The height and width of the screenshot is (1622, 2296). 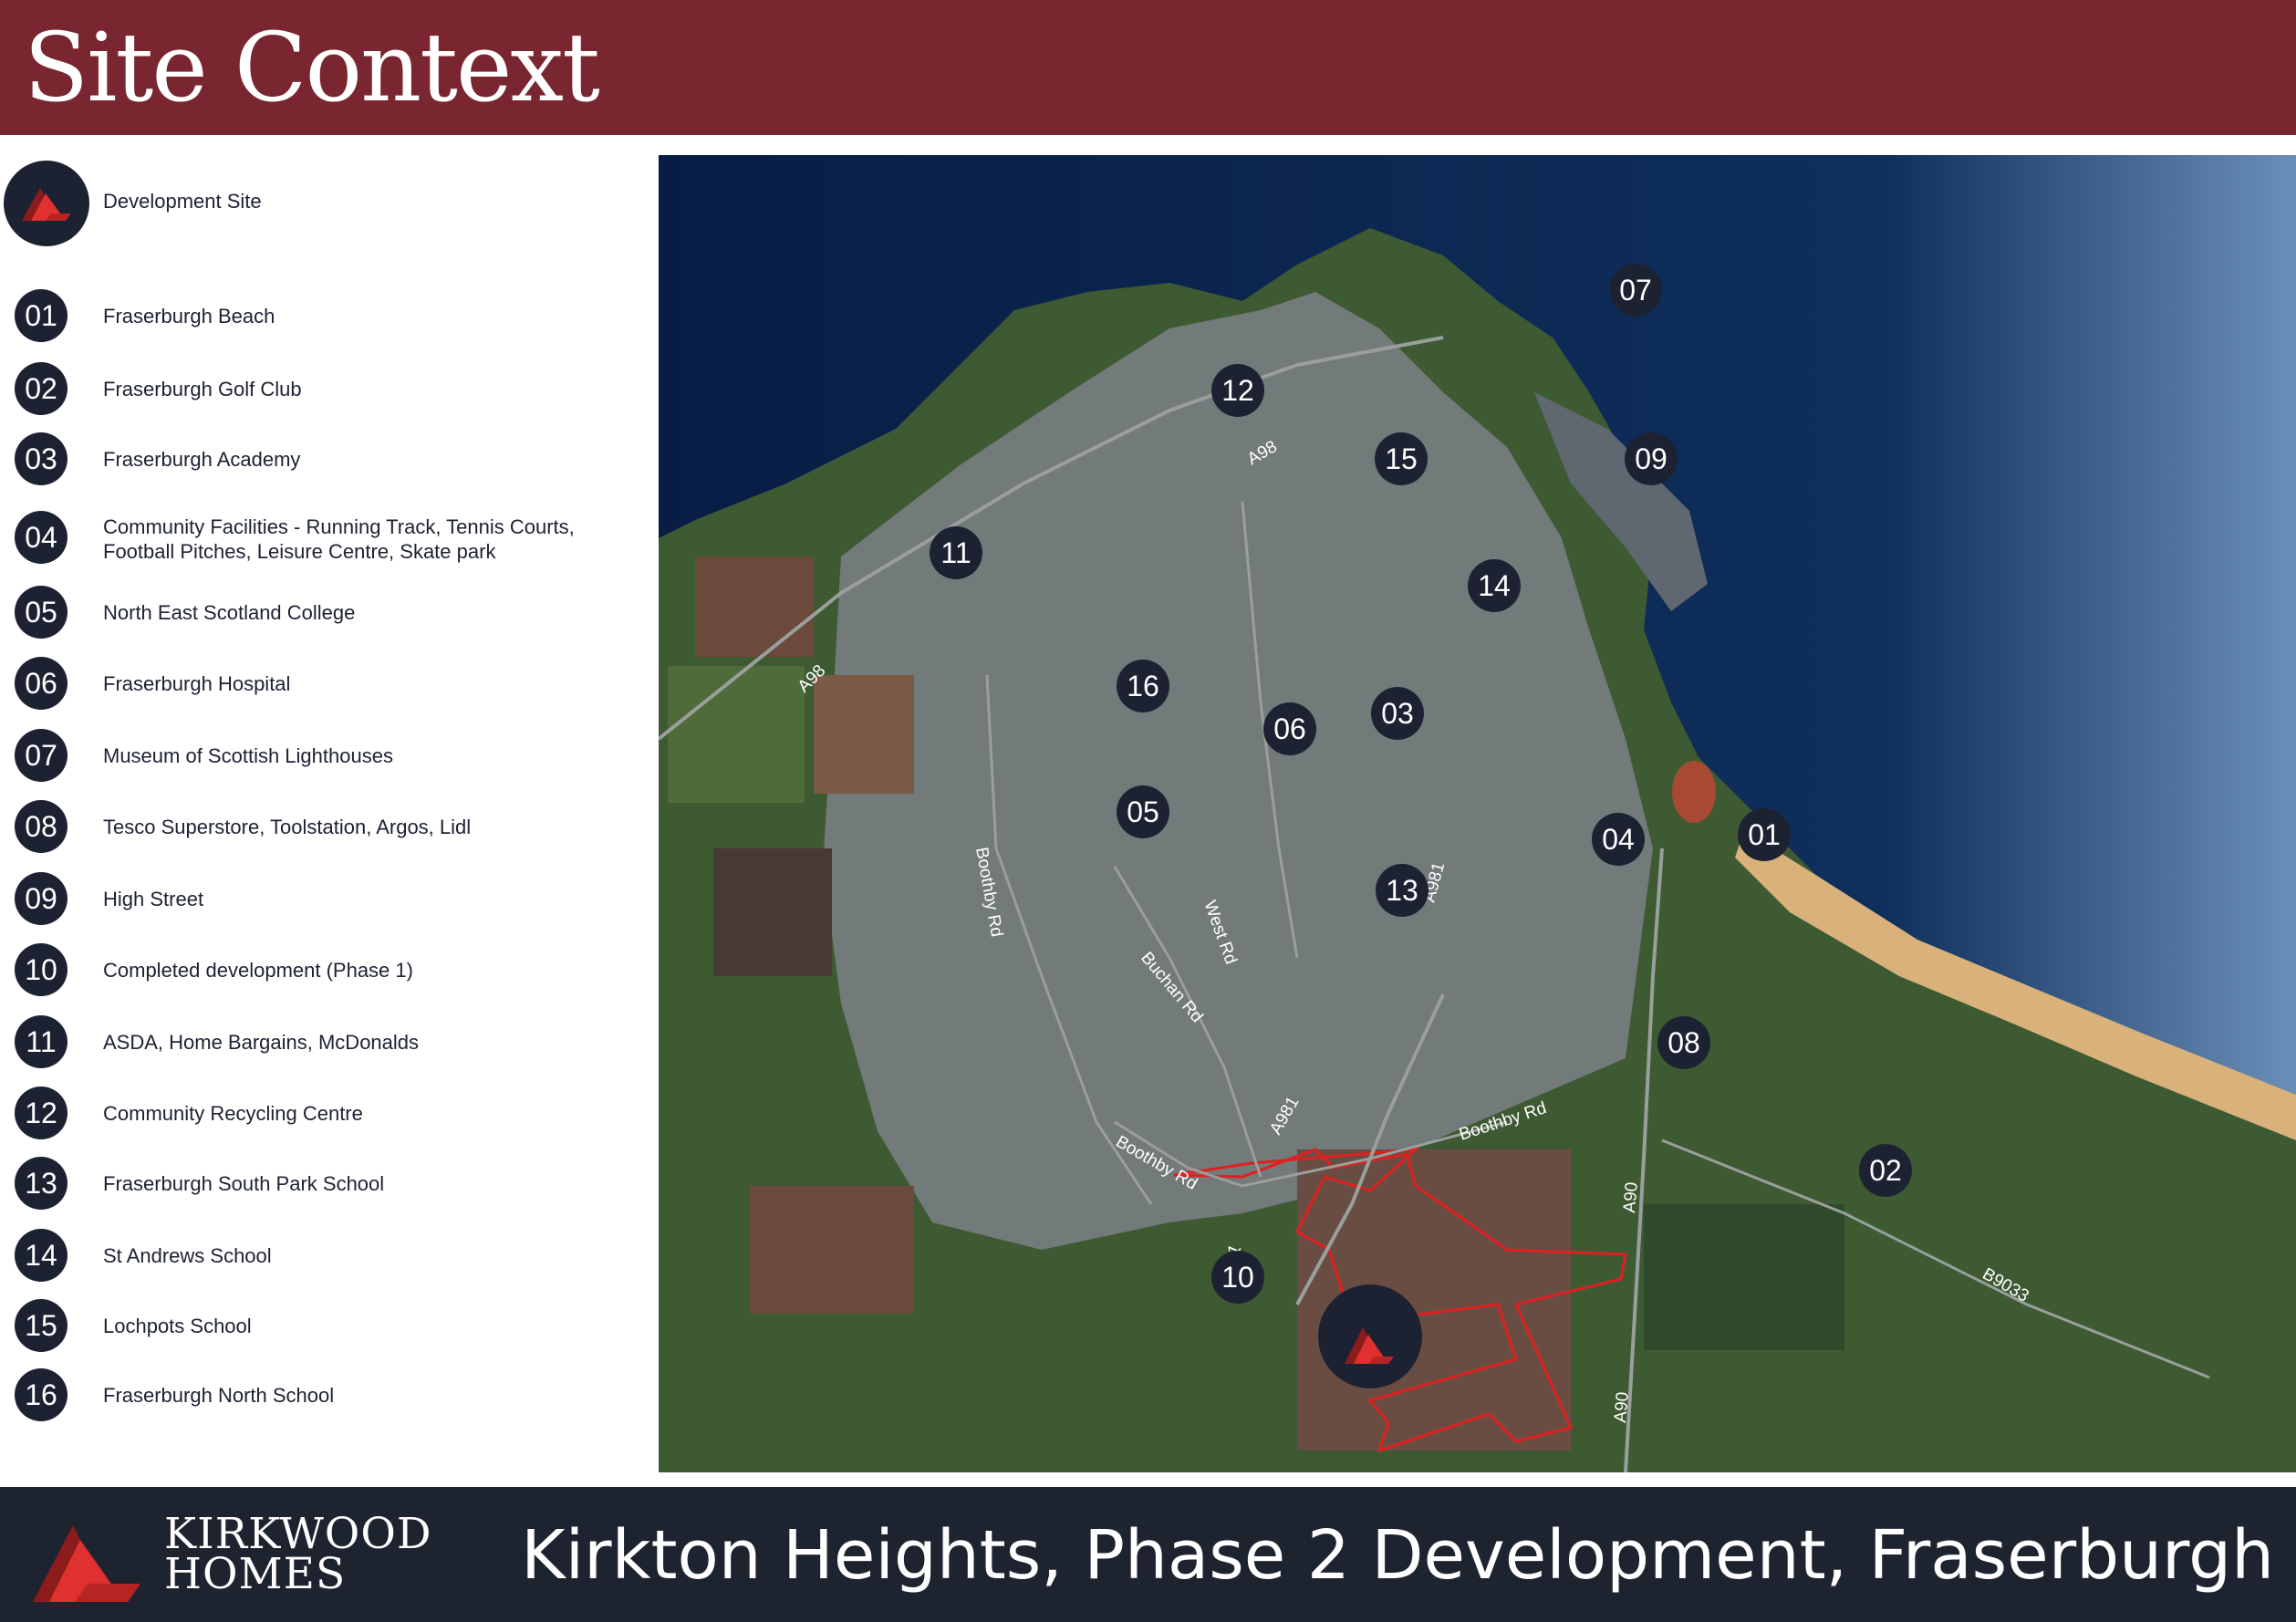 I want to click on legend-item-label: High Street, so click(x=153, y=899).